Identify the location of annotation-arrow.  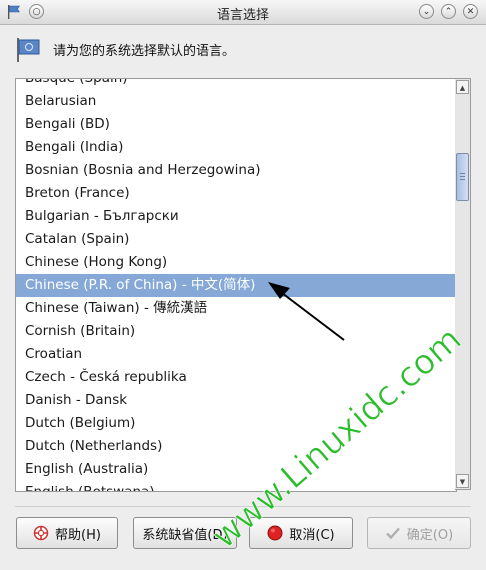
(306, 311).